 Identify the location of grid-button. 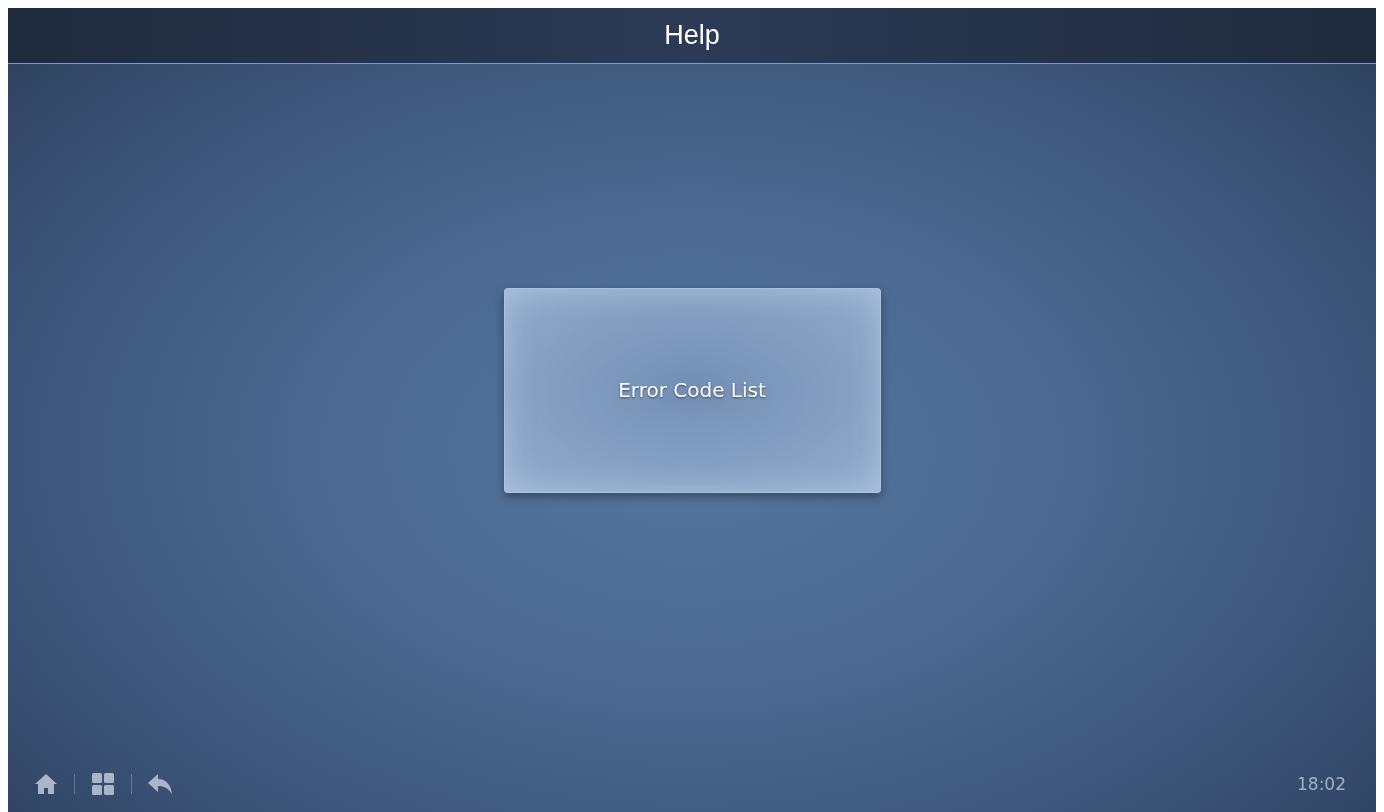
(103, 784).